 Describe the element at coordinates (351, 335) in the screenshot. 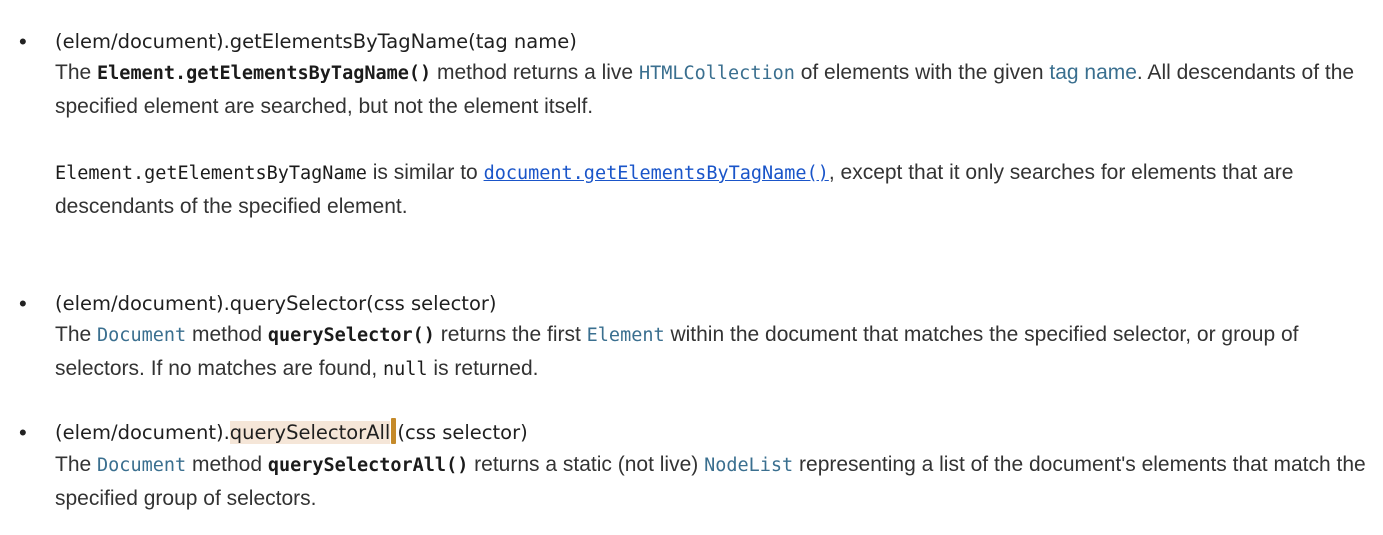

I see `code-term: querySelector()` at that location.